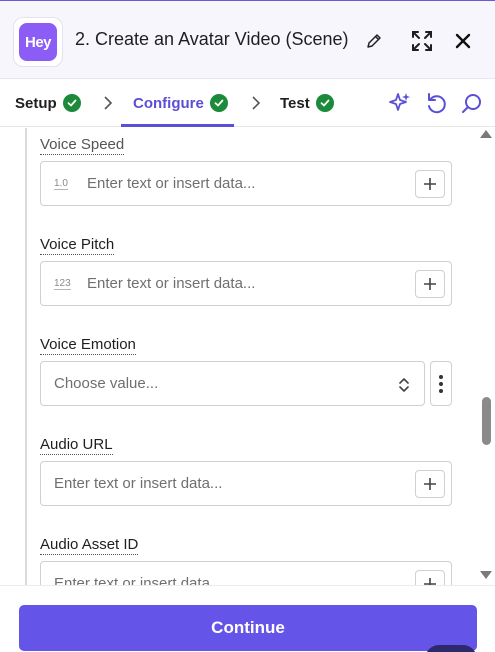 The image size is (495, 652). I want to click on tab-test-label: Test, so click(295, 103).